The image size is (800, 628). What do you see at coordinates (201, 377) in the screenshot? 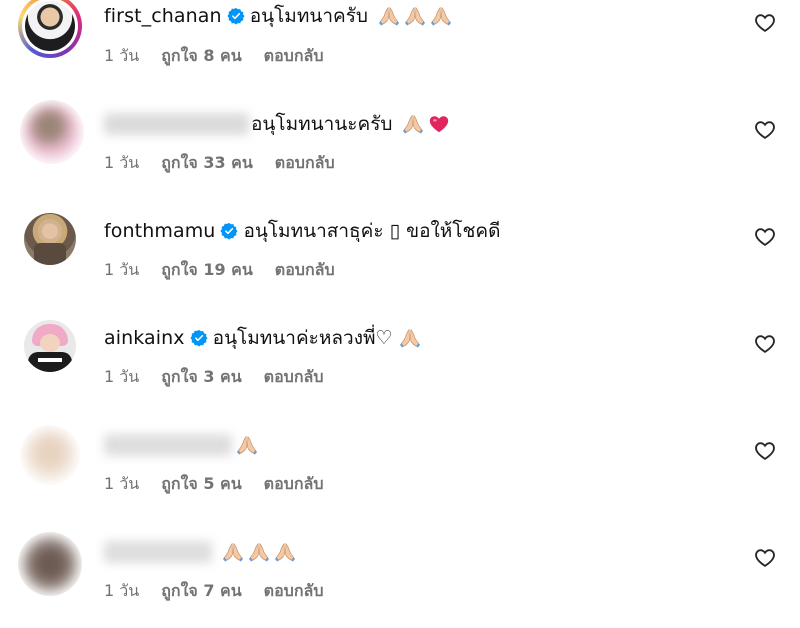
I see `like-count: ถูกใจ 3 คน` at bounding box center [201, 377].